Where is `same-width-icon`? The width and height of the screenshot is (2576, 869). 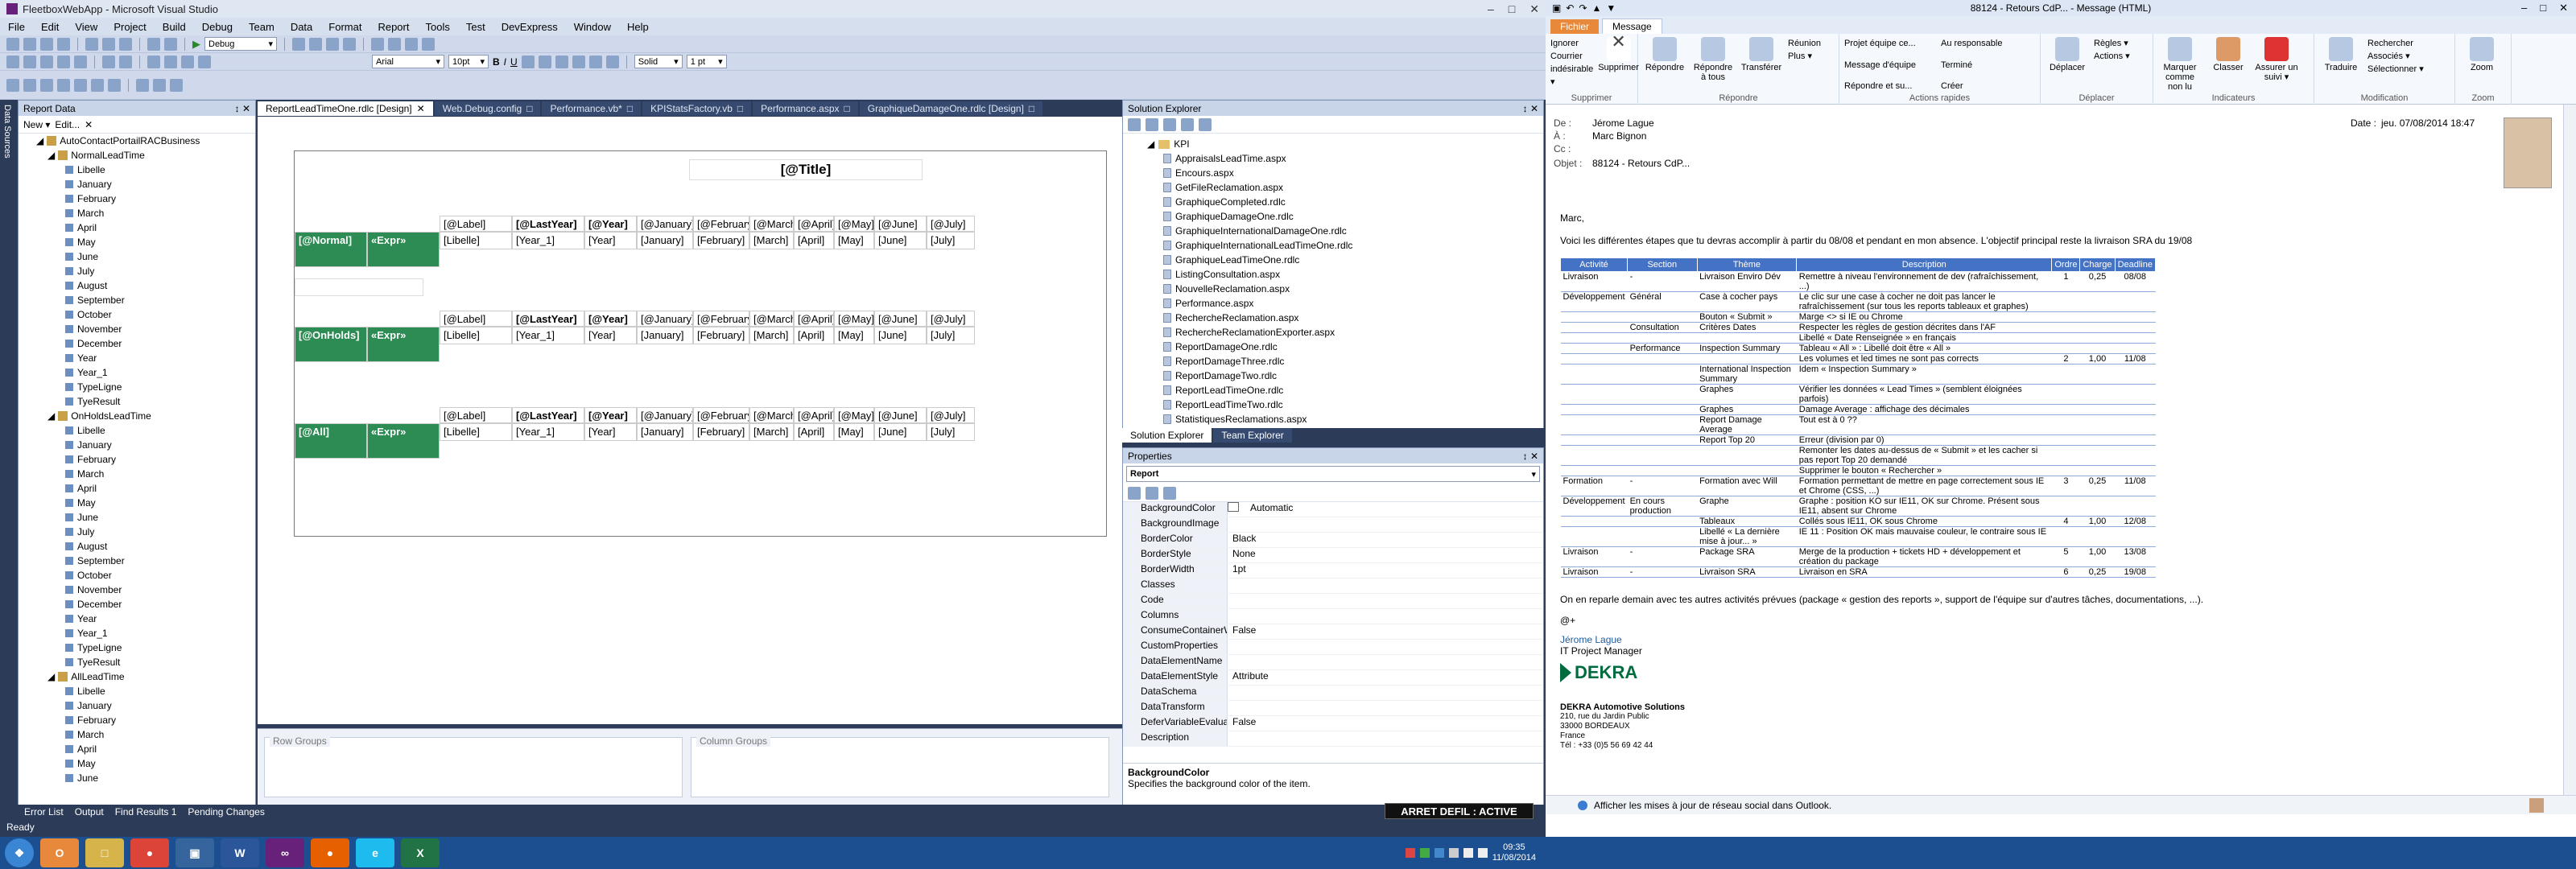 same-width-icon is located at coordinates (142, 85).